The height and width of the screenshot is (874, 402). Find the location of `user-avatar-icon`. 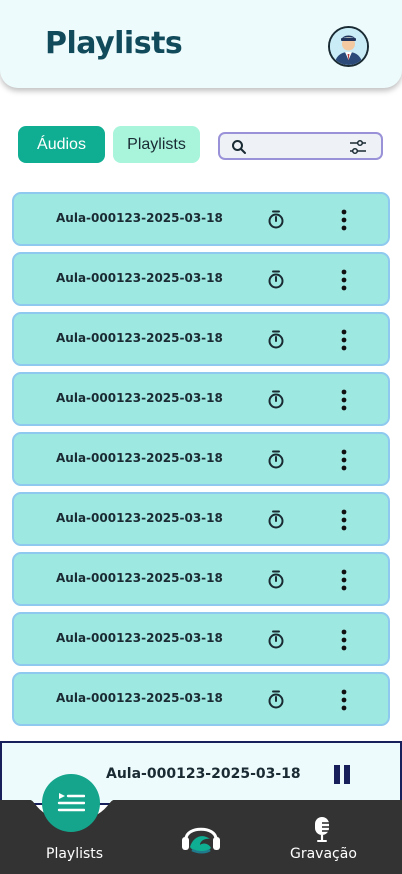

user-avatar-icon is located at coordinates (348, 46).